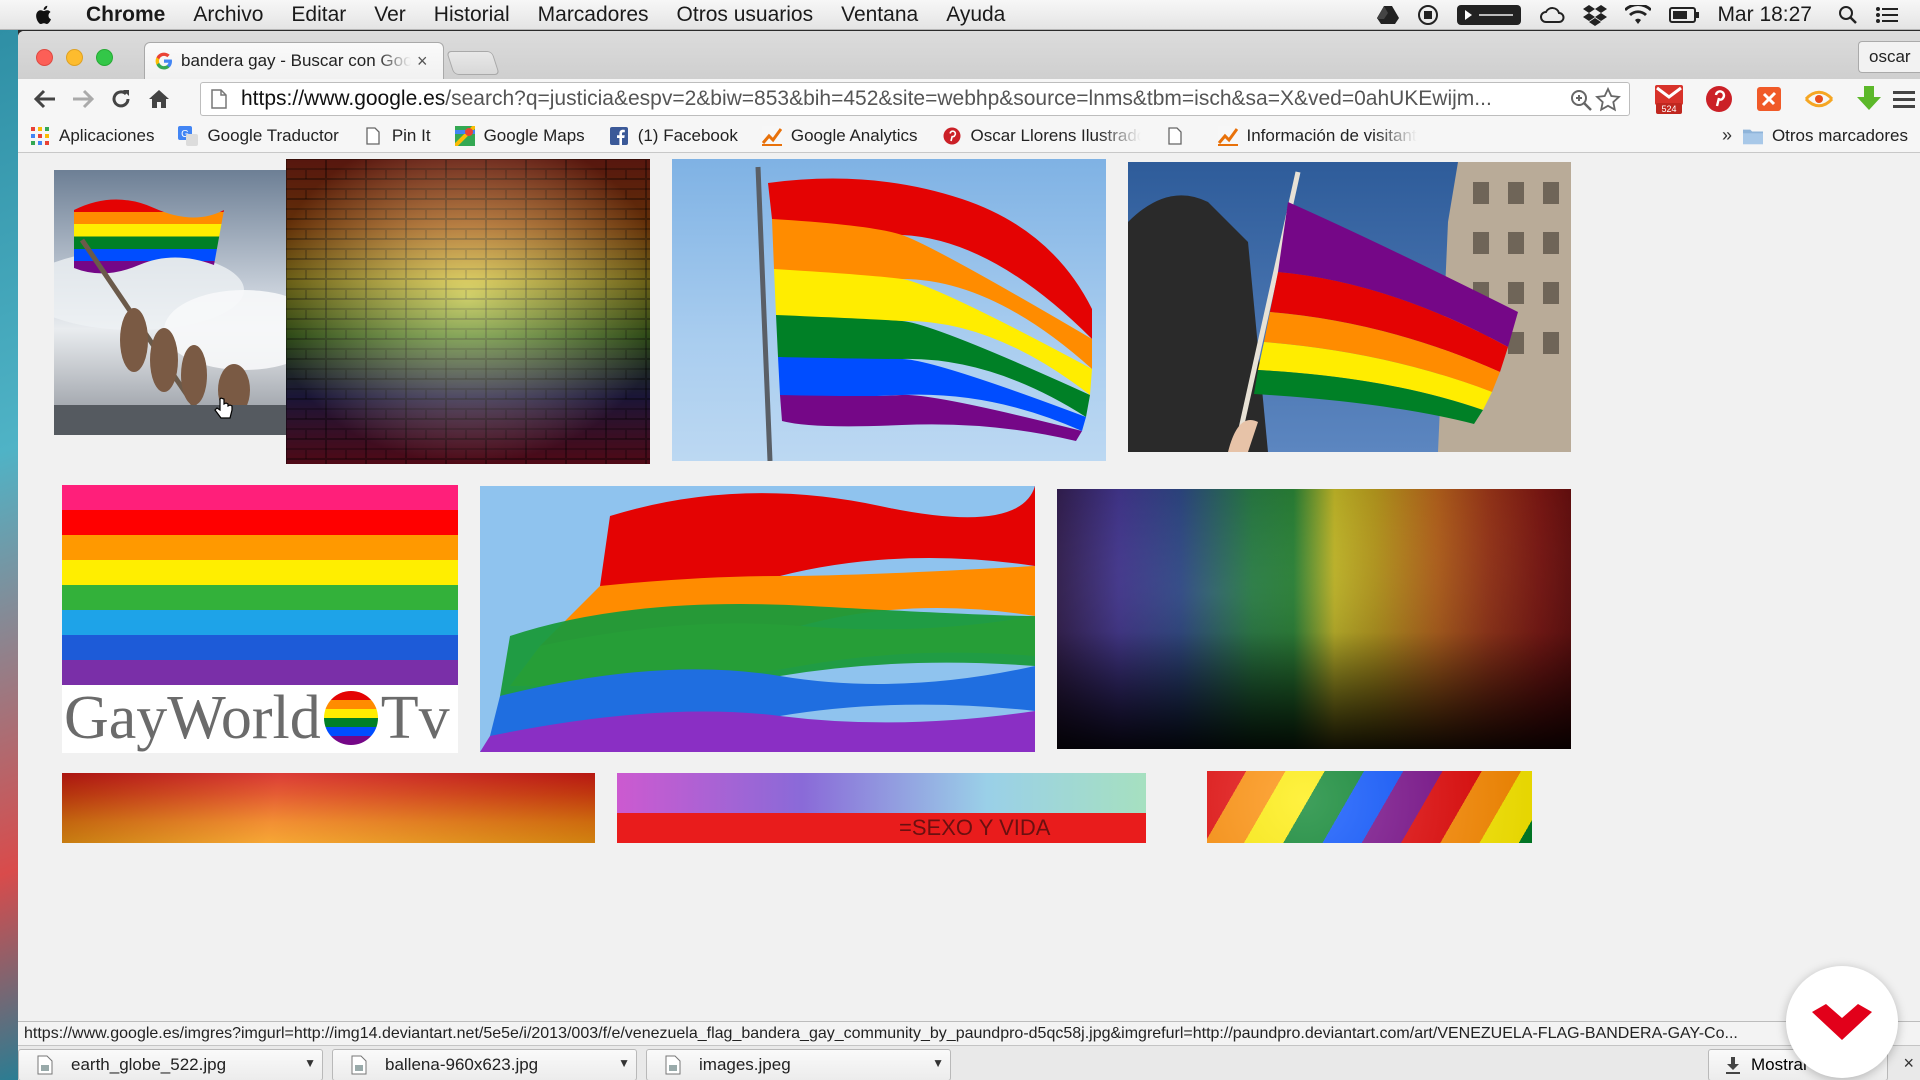 The image size is (1920, 1080). What do you see at coordinates (1727, 135) in the screenshot?
I see `bookmarks-overflow-chevron: »` at bounding box center [1727, 135].